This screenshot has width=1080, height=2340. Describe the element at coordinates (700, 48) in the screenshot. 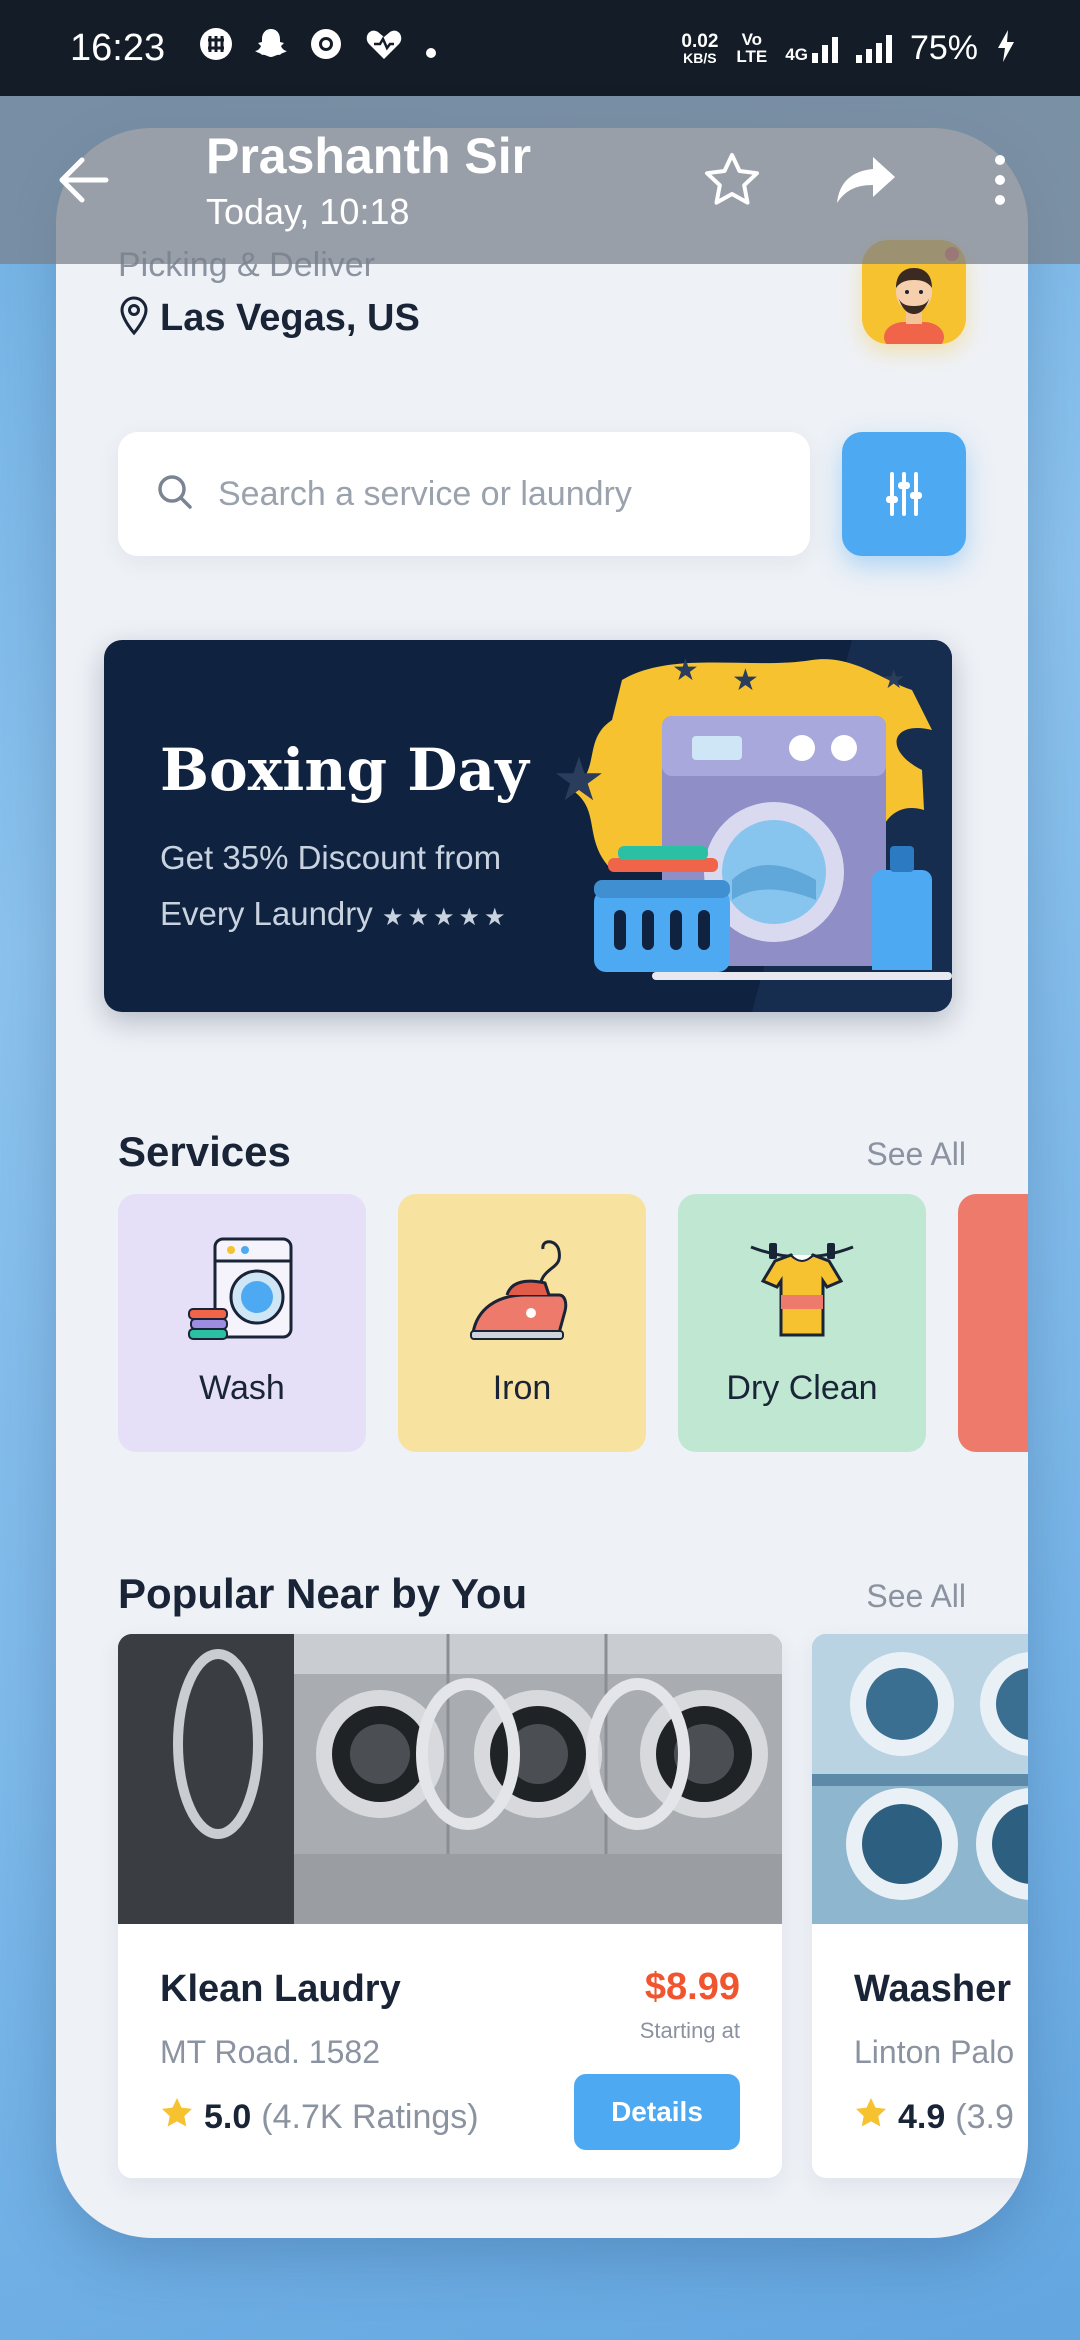

I see `network-speed: 0.02 KB/S` at that location.